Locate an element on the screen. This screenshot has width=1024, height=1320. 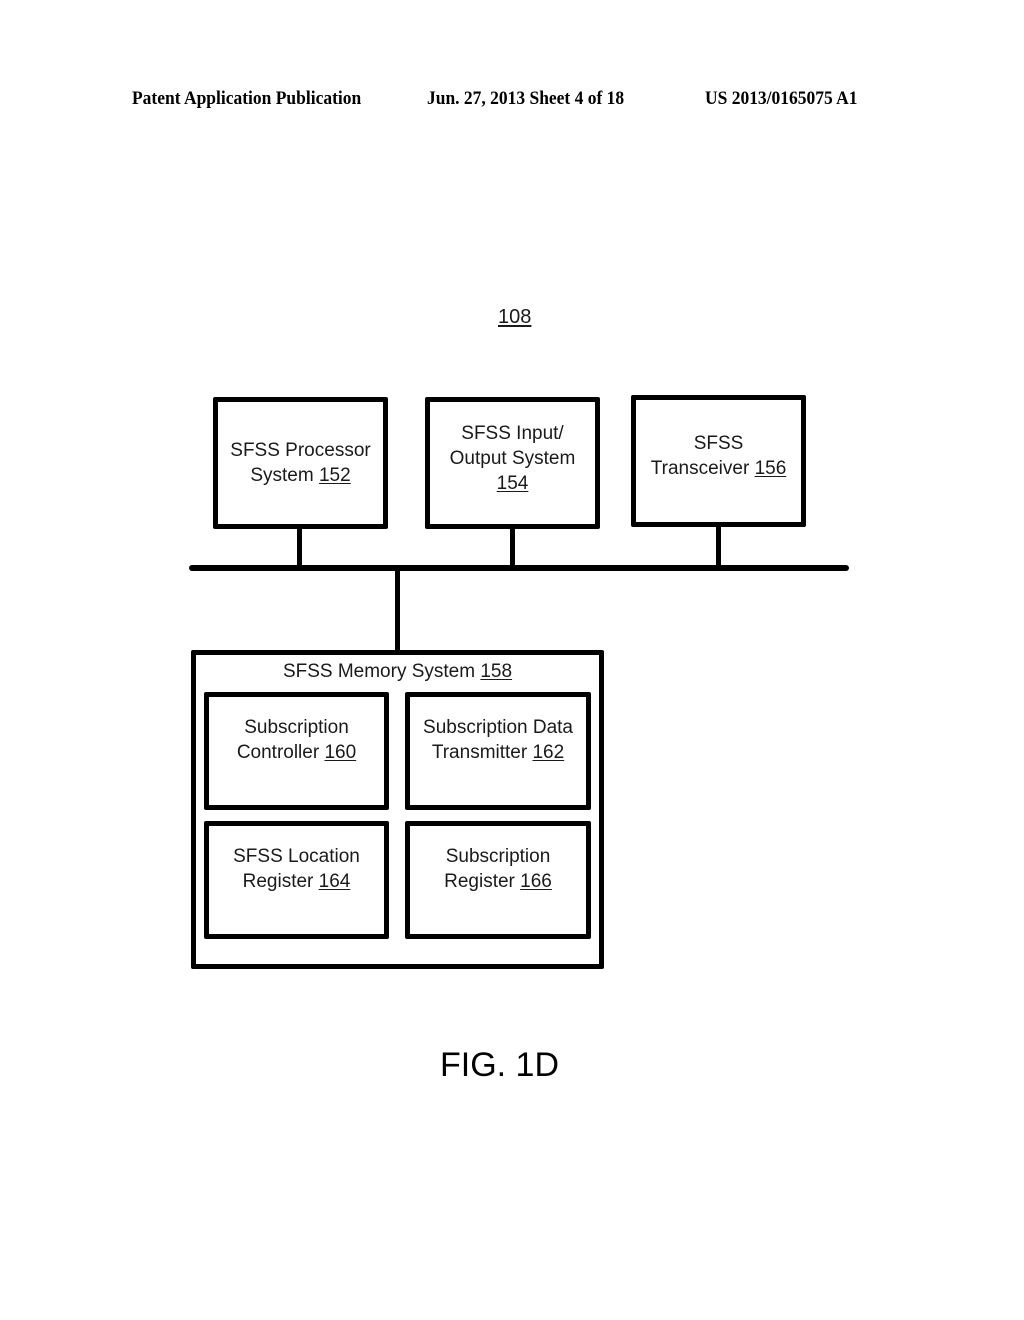
ref-number: 154 is located at coordinates (512, 483).